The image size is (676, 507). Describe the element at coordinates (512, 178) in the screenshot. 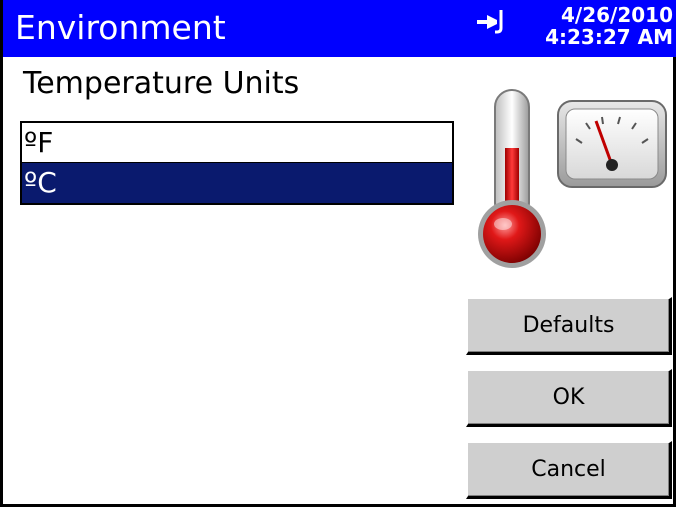

I see `thermometer-icon` at that location.